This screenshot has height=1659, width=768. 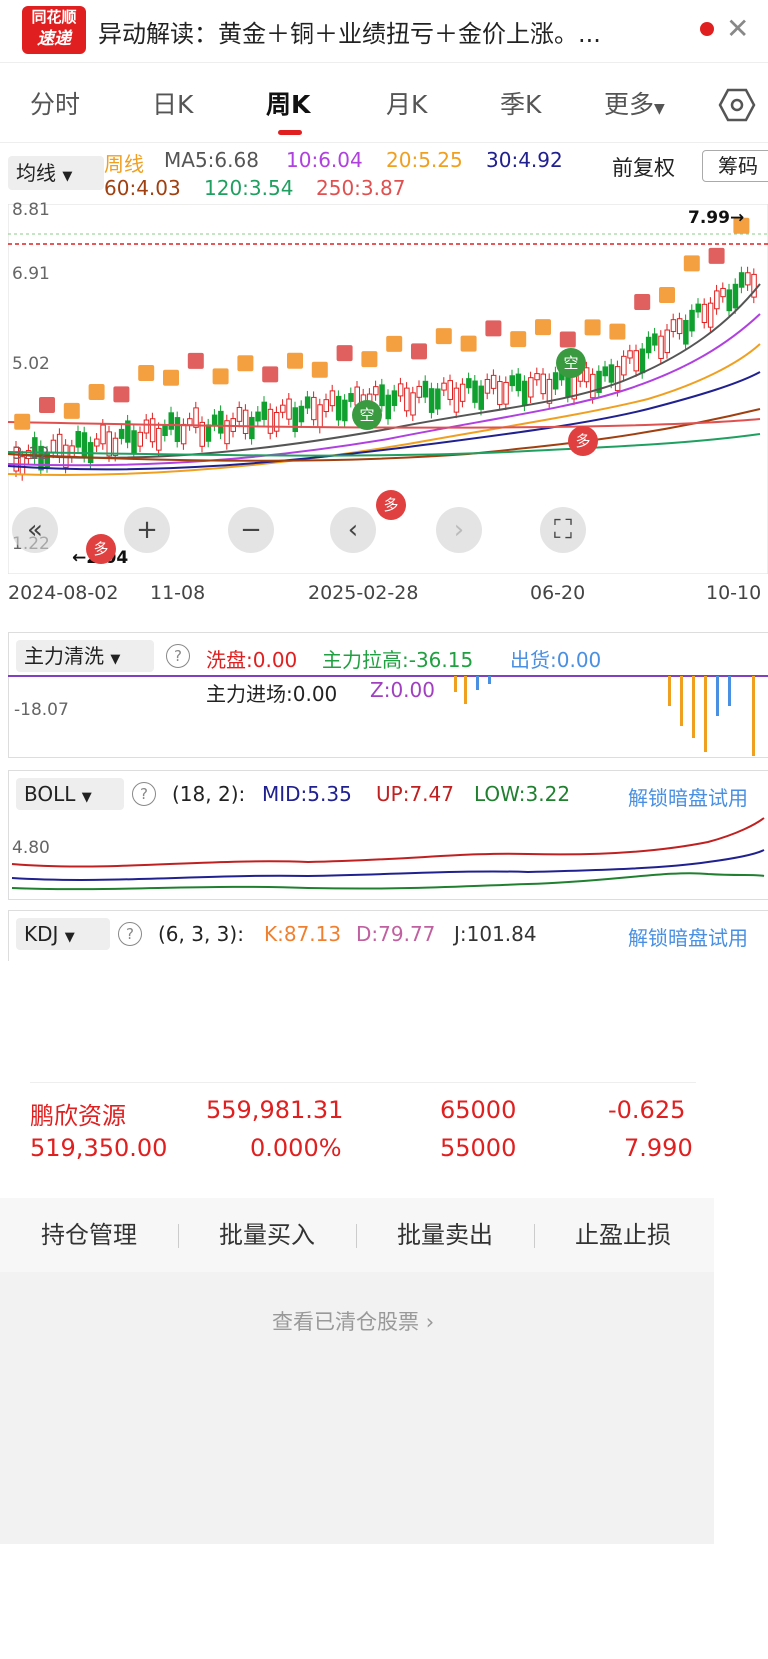 What do you see at coordinates (63, 593) in the screenshot?
I see `date-label: 2024-08-02` at bounding box center [63, 593].